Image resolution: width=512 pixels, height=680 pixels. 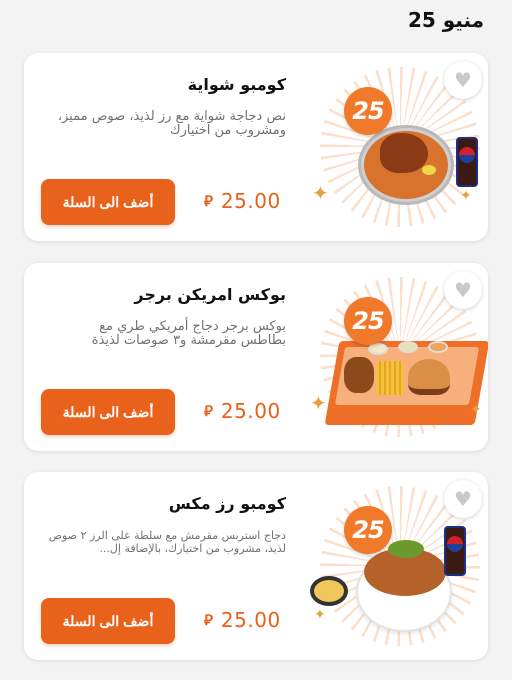 I want to click on fries, so click(x=390, y=378).